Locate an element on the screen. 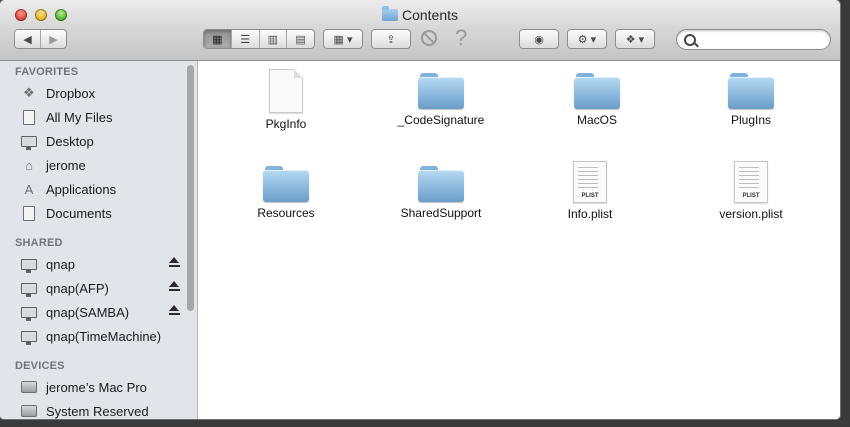  dropbox-button: ❖ ▾ is located at coordinates (635, 39).